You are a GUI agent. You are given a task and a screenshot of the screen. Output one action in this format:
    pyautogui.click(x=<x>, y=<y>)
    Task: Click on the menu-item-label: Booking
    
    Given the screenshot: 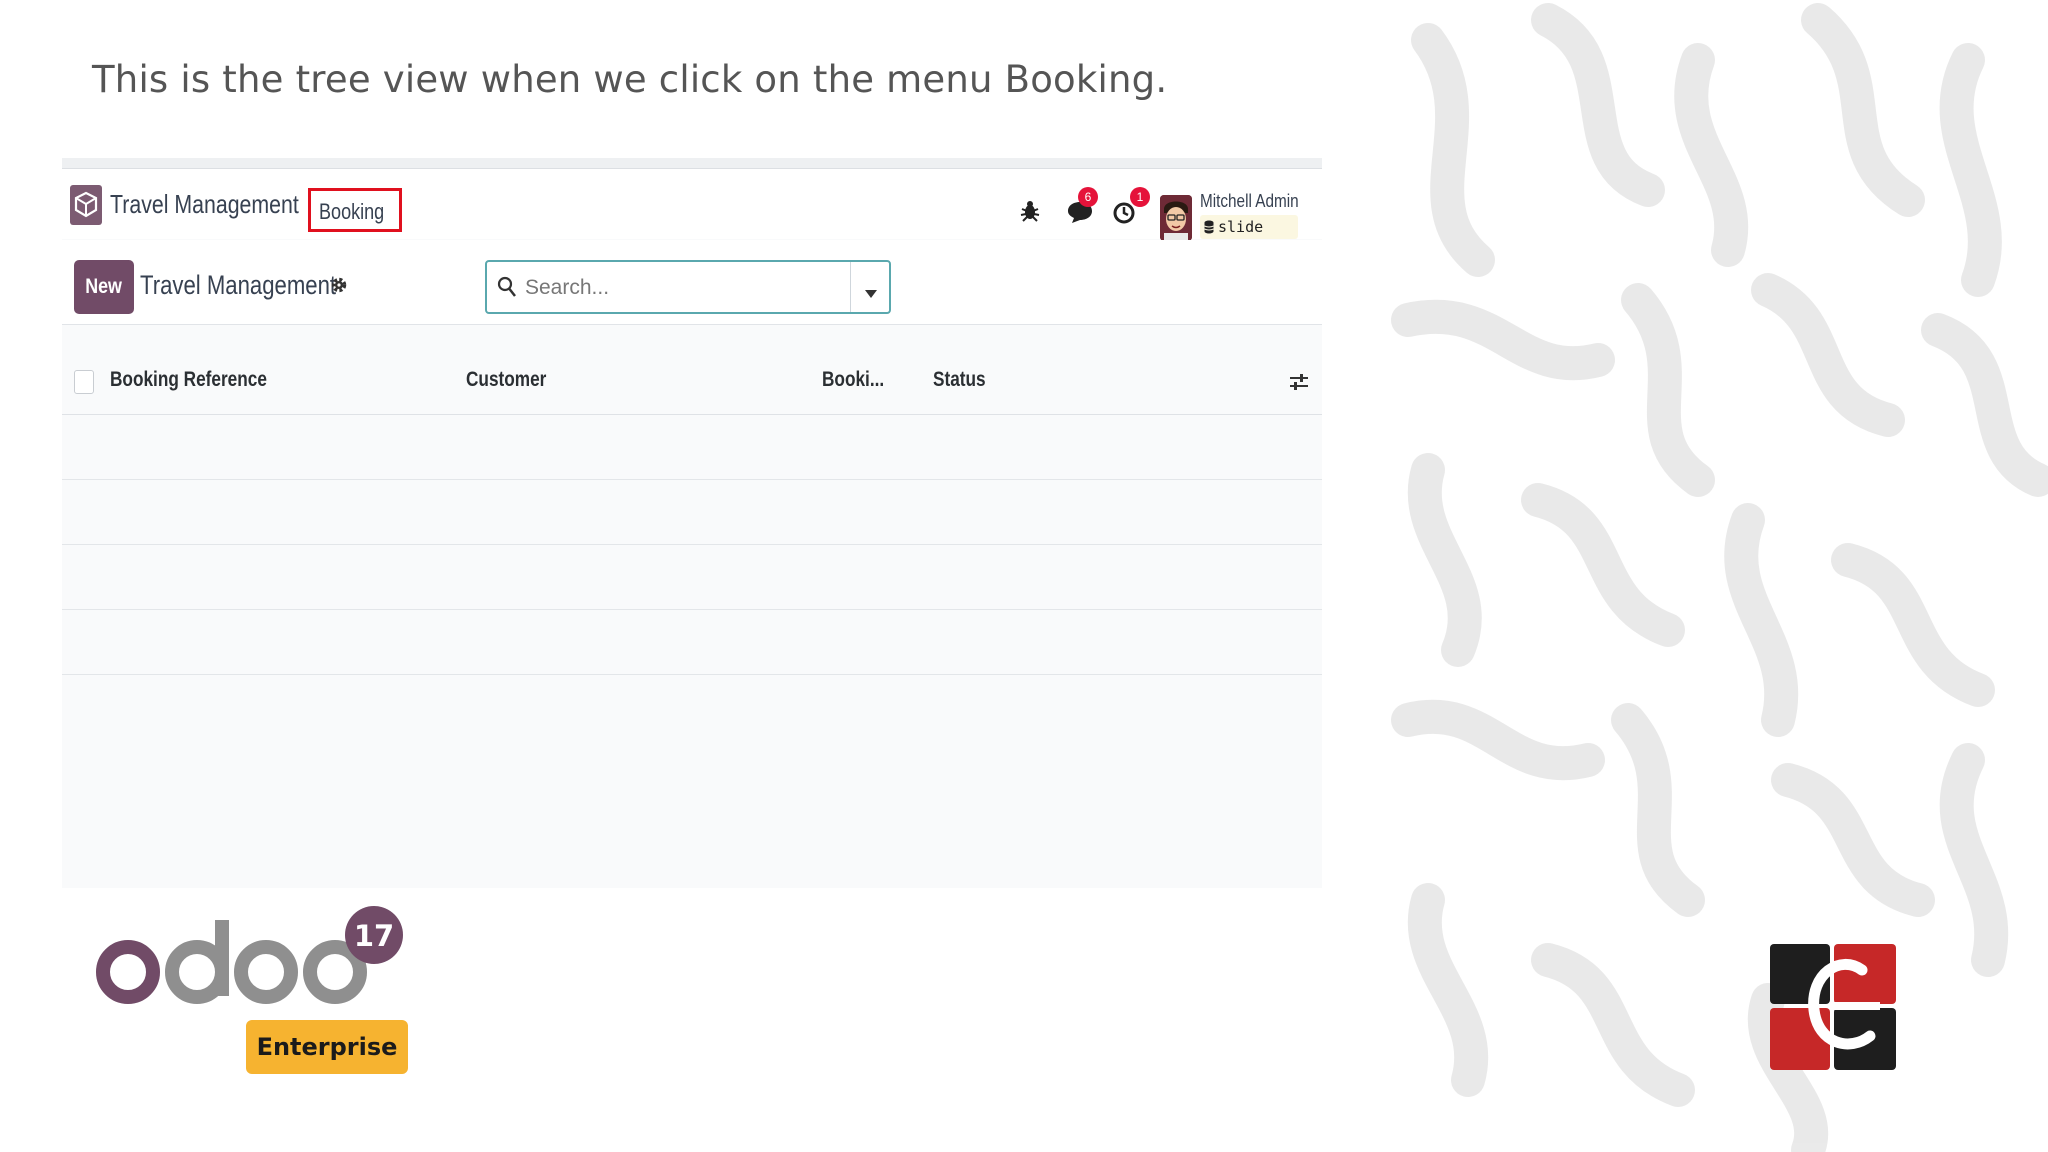 What is the action you would take?
    pyautogui.click(x=352, y=211)
    